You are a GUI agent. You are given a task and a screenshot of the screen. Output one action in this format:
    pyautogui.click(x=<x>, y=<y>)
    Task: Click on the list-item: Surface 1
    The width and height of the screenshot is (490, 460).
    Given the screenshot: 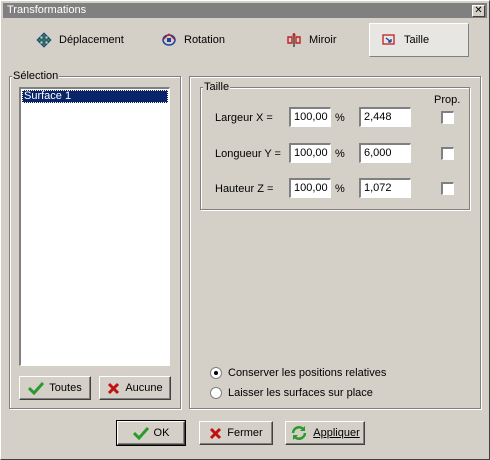 What is the action you would take?
    pyautogui.click(x=95, y=96)
    